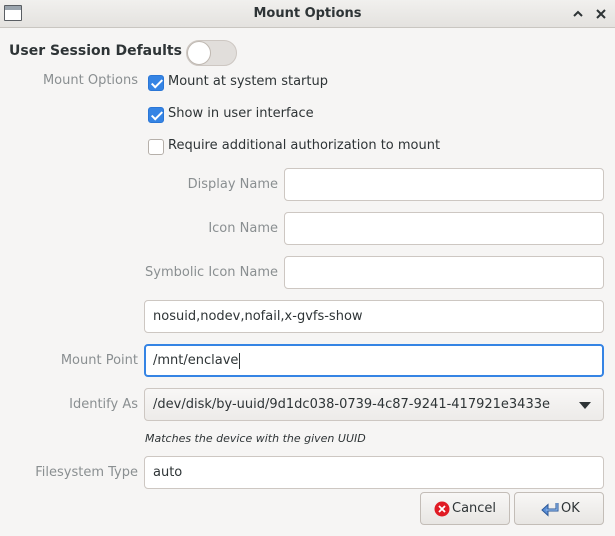 The width and height of the screenshot is (615, 536). Describe the element at coordinates (243, 228) in the screenshot. I see `icon-name-label: Icon Name` at that location.